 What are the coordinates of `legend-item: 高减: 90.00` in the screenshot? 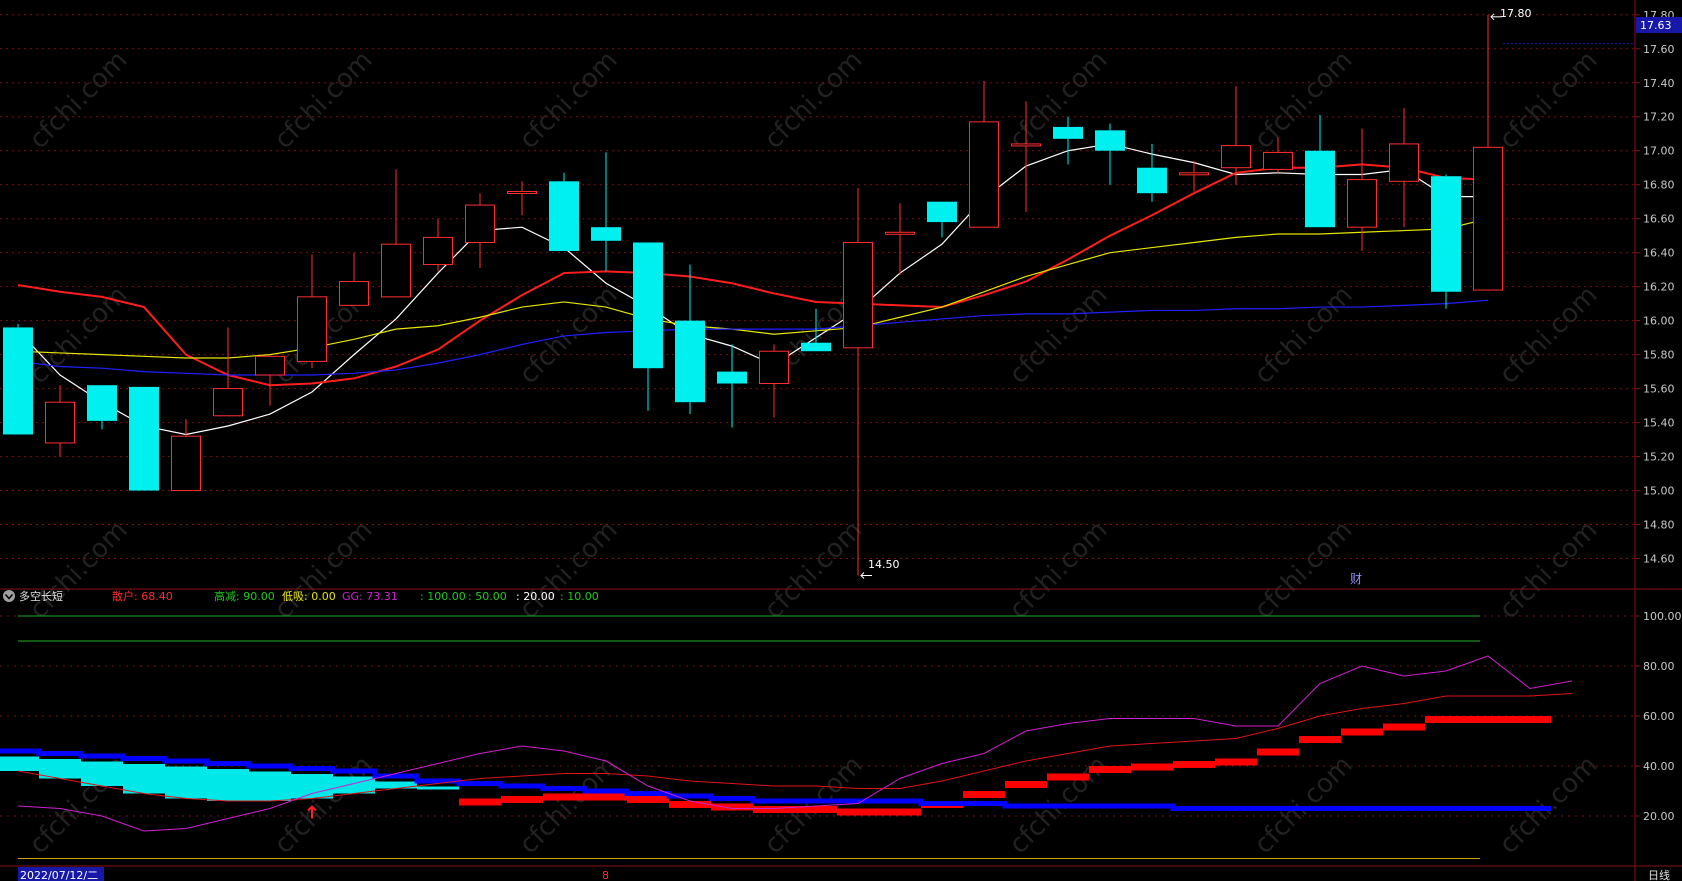 It's located at (244, 596).